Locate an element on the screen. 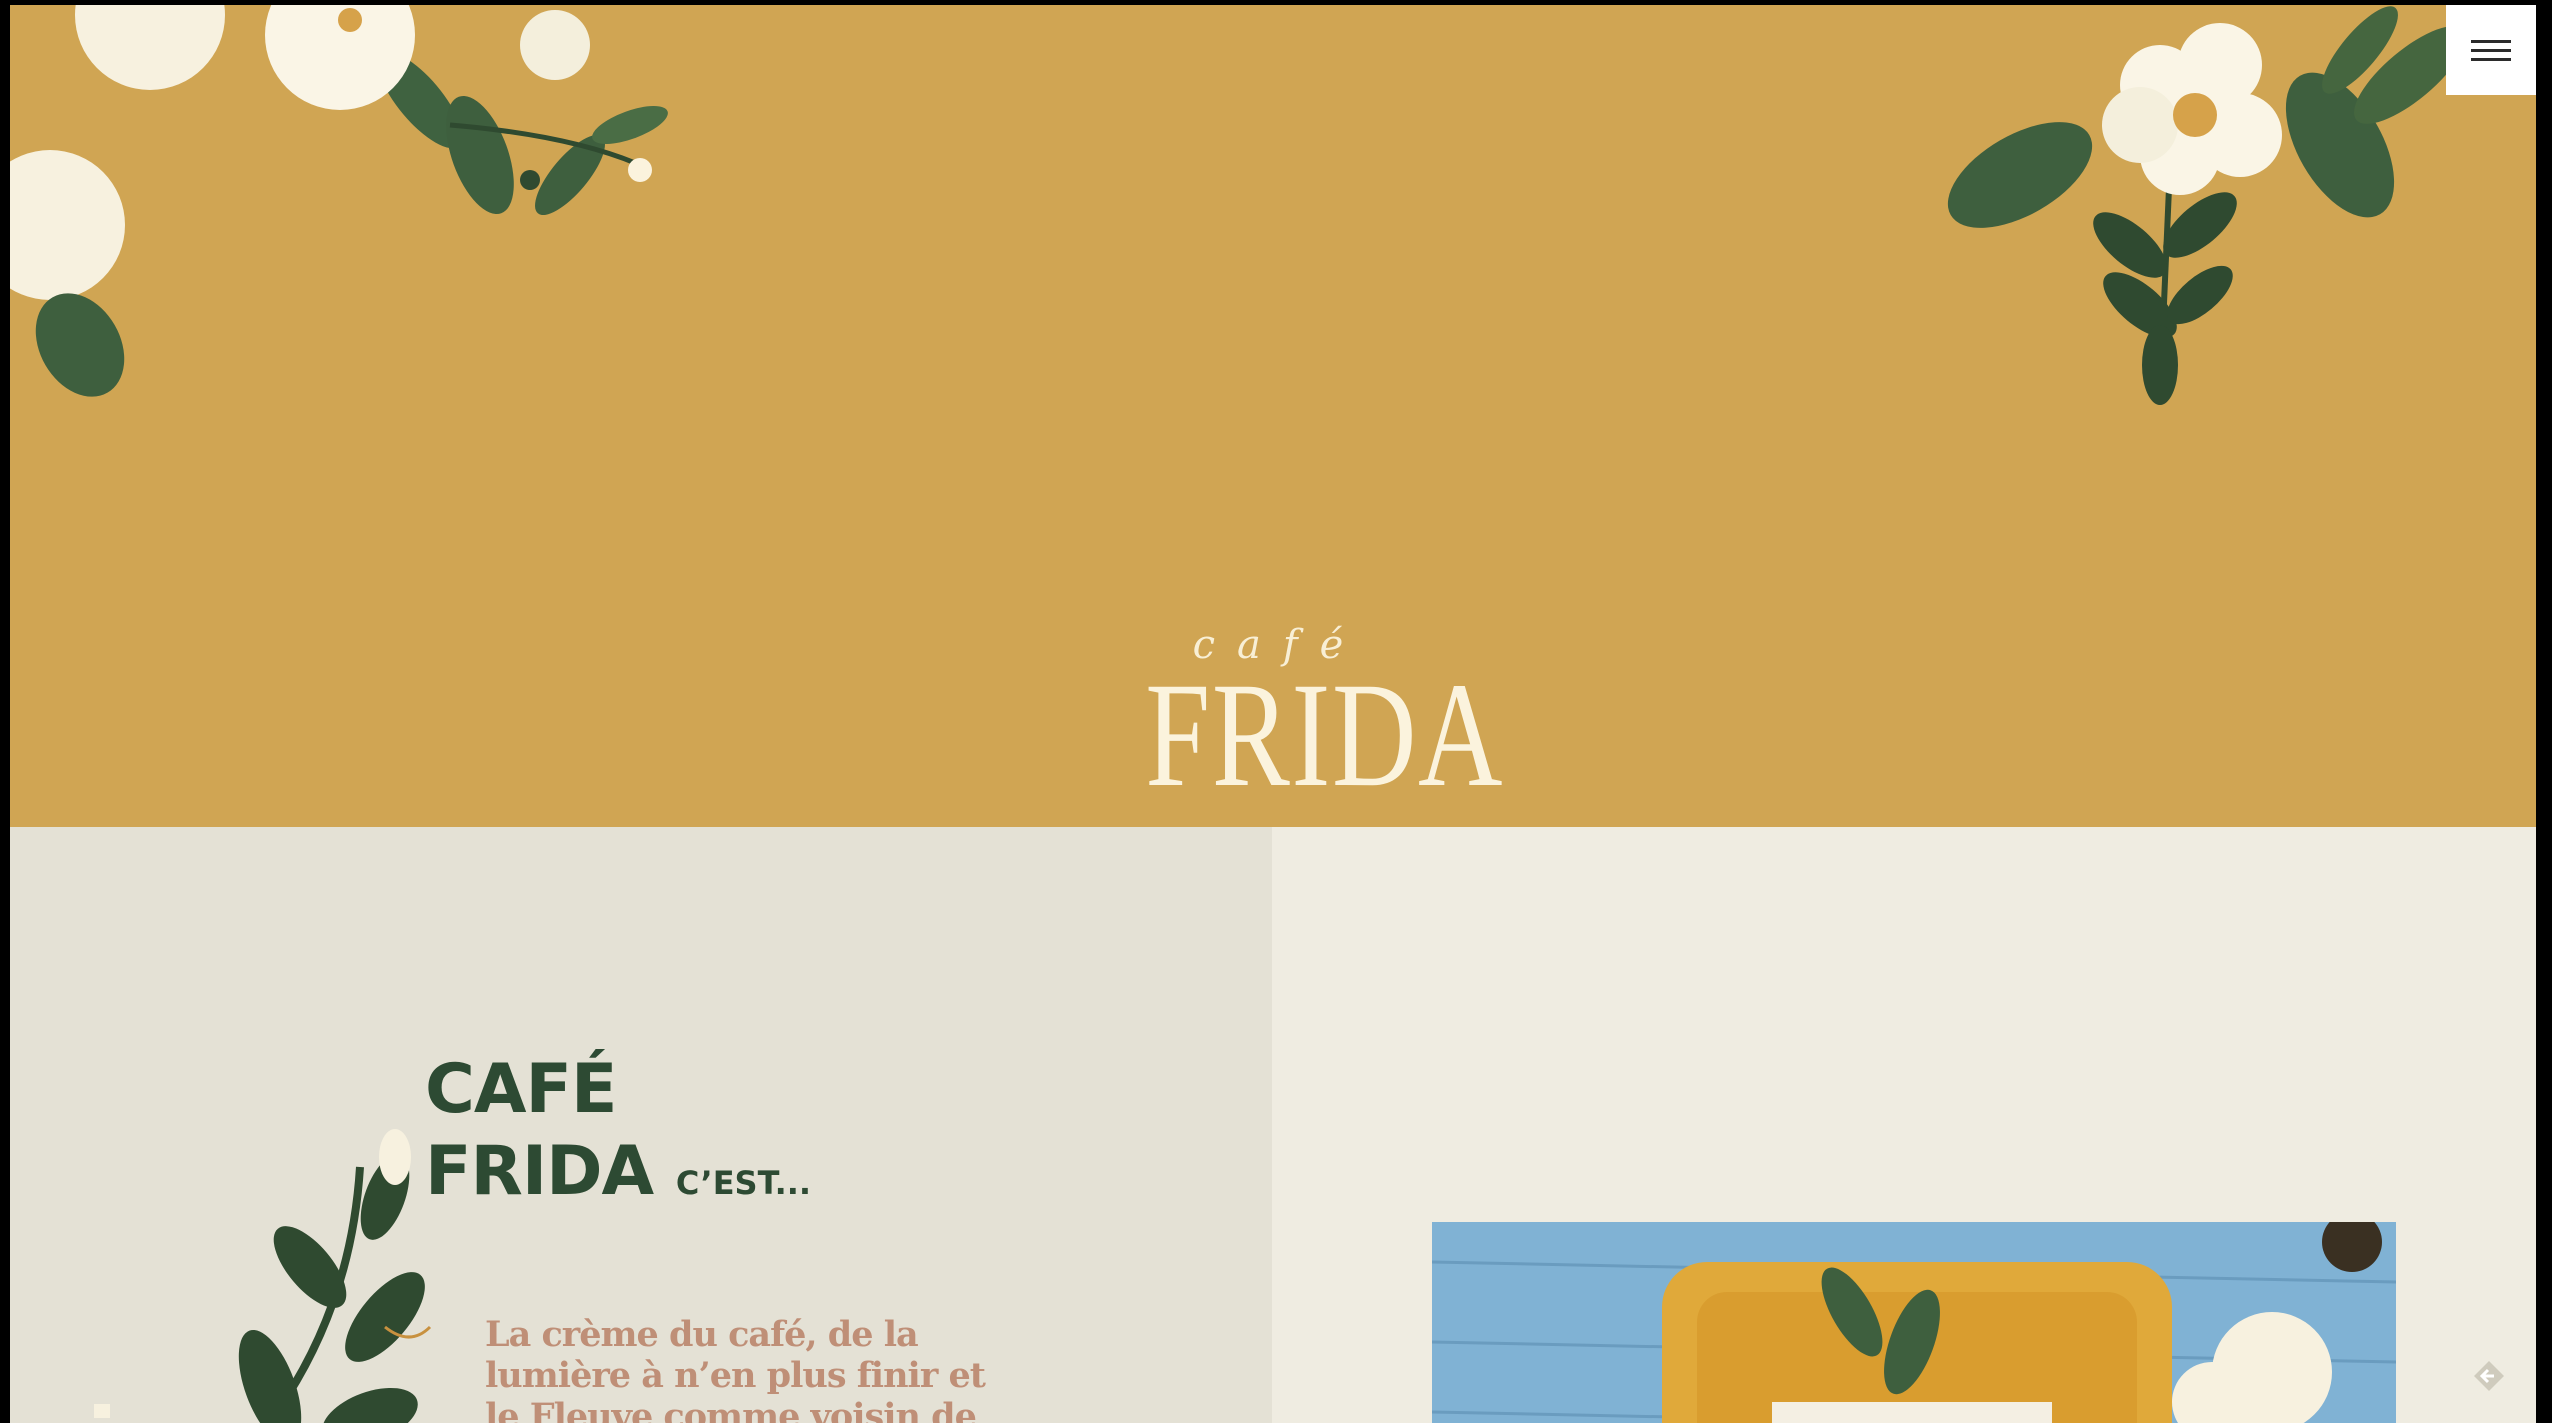 This screenshot has width=2552, height=1423. cafe-frida-logo: café FRIDA is located at coordinates (1307, 721).